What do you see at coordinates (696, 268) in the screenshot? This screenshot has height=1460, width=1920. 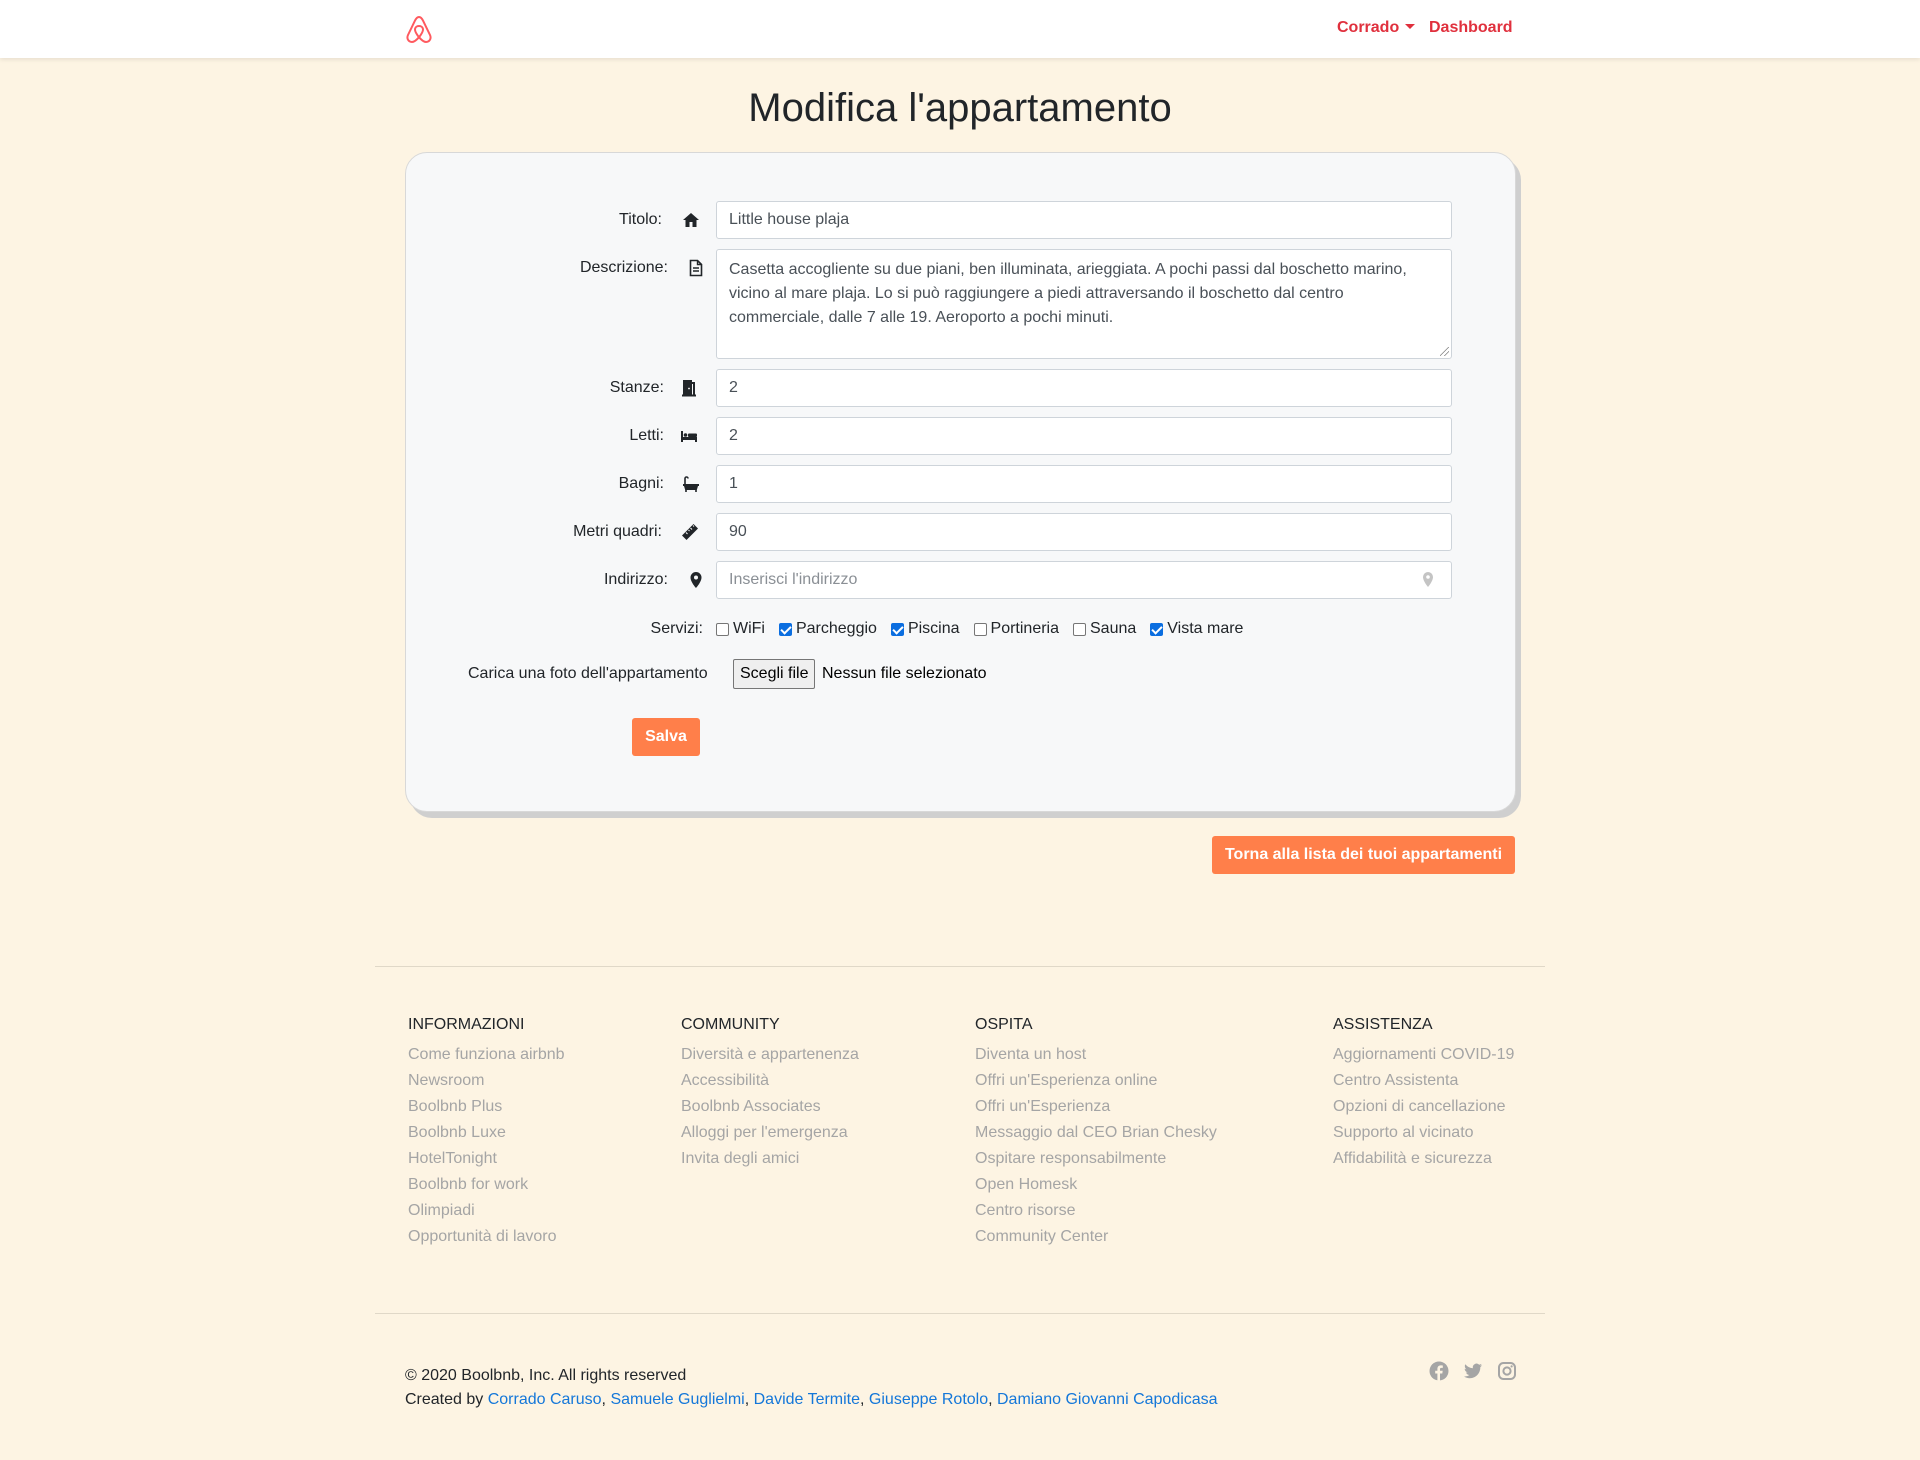 I see `document-icon` at bounding box center [696, 268].